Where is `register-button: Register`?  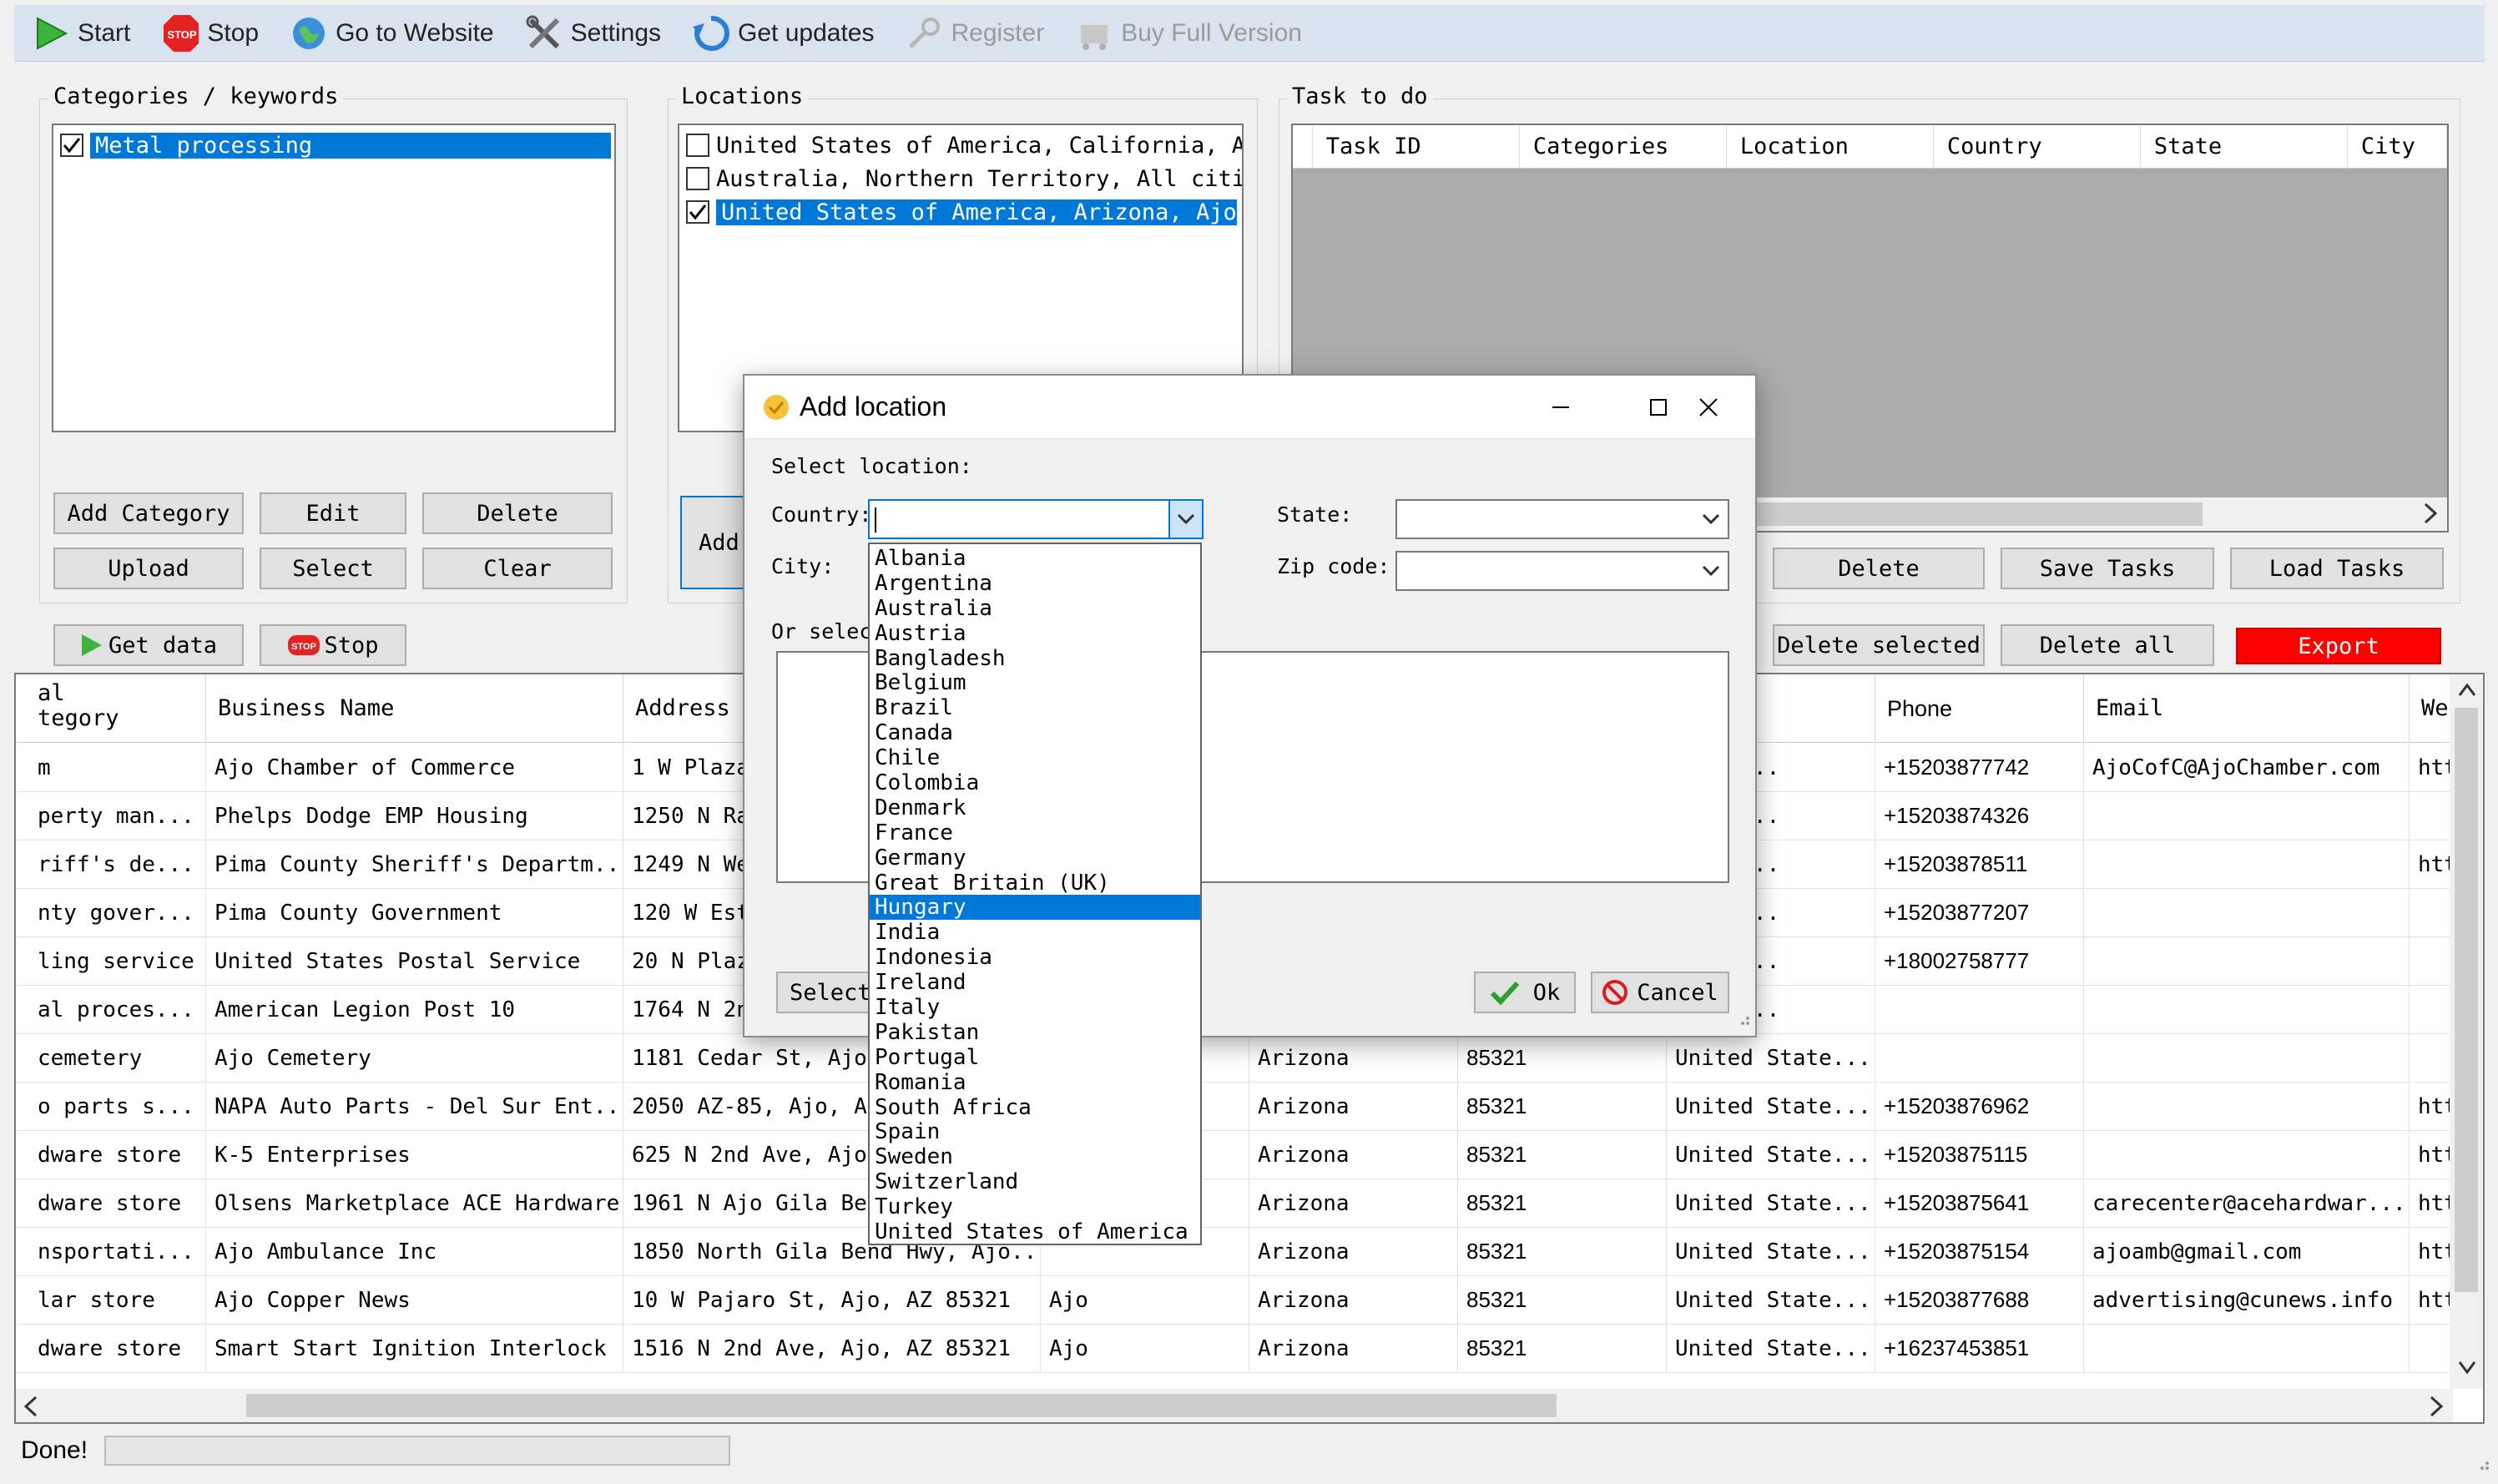
register-button: Register is located at coordinates (975, 33).